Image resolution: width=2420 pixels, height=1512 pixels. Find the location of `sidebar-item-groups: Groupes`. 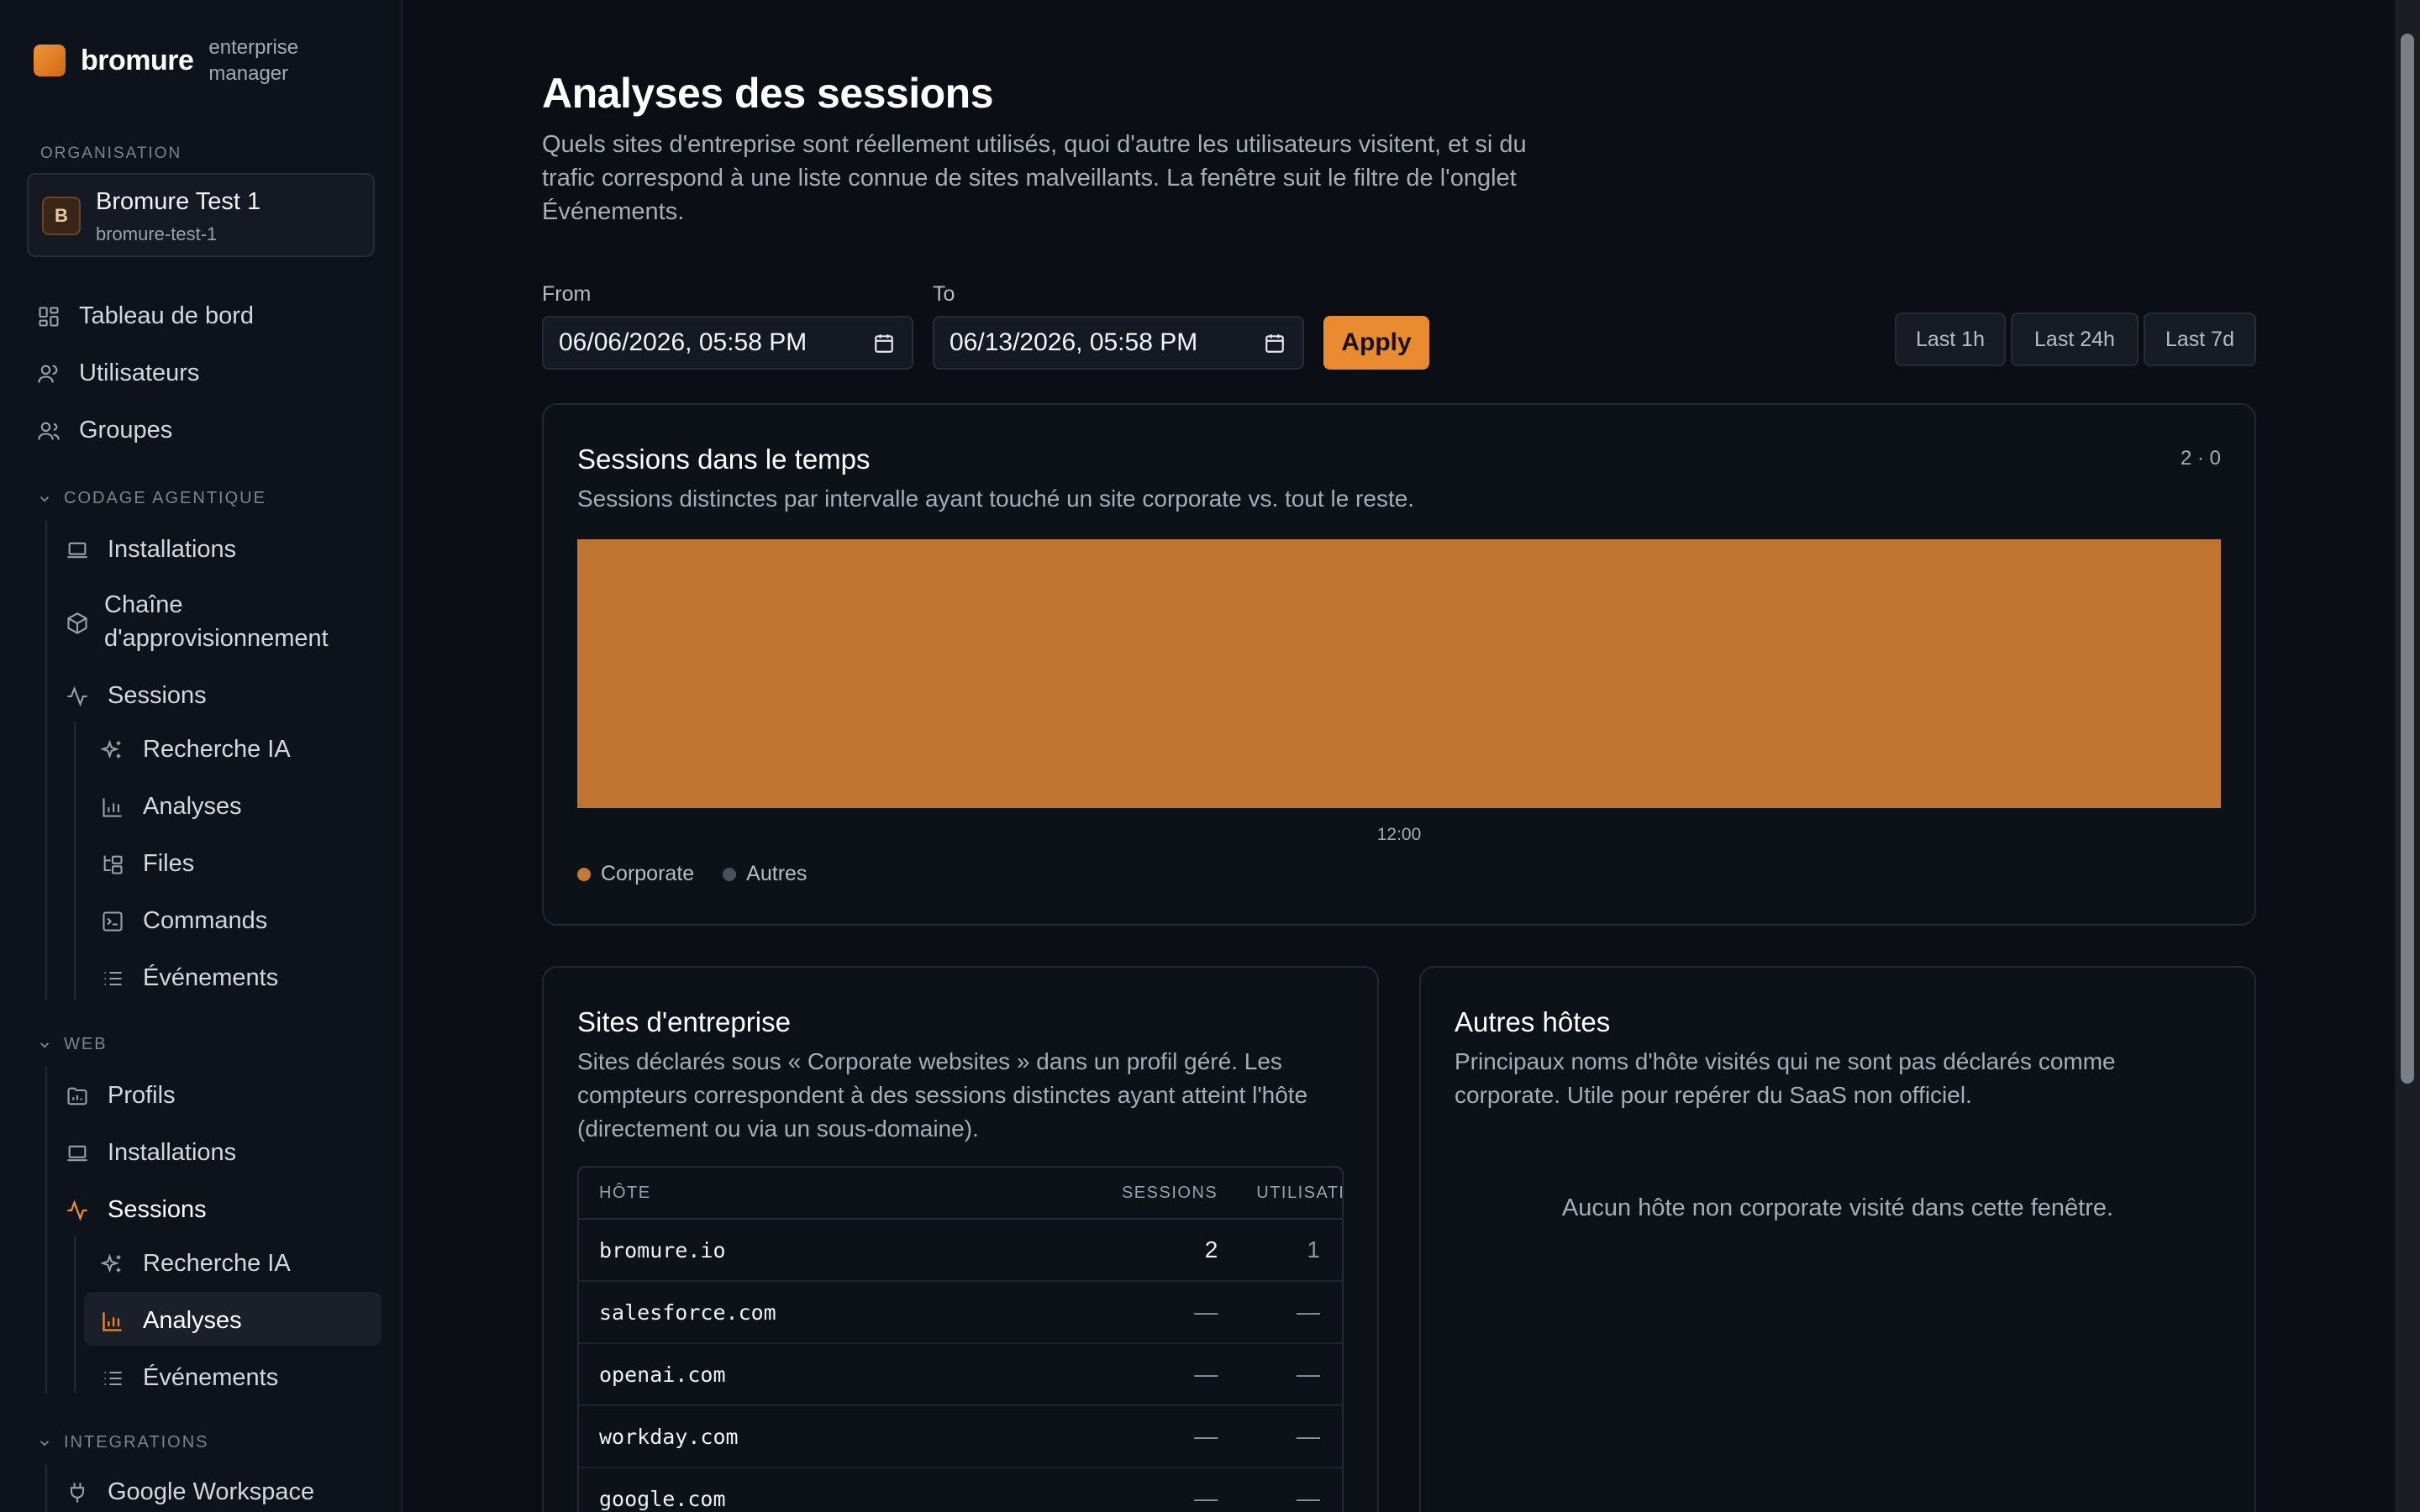

sidebar-item-groups: Groupes is located at coordinates (105, 430).